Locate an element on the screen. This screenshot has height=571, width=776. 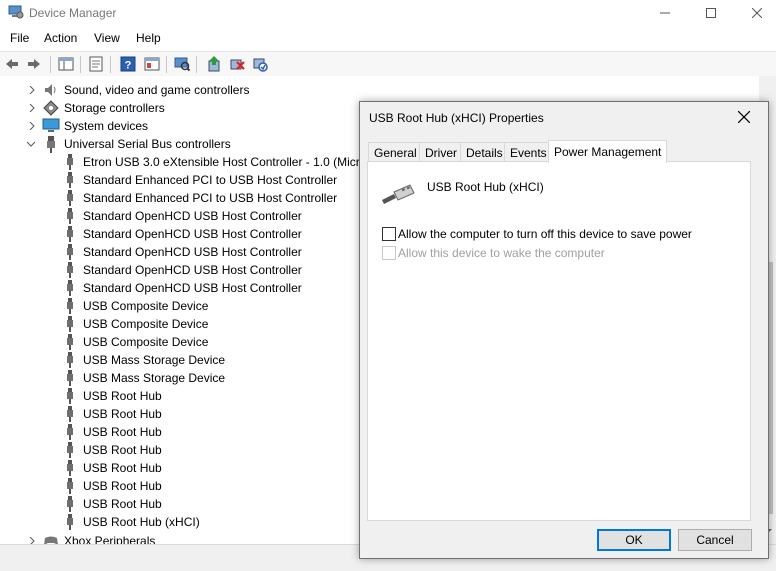
maximize-icon is located at coordinates (711, 13).